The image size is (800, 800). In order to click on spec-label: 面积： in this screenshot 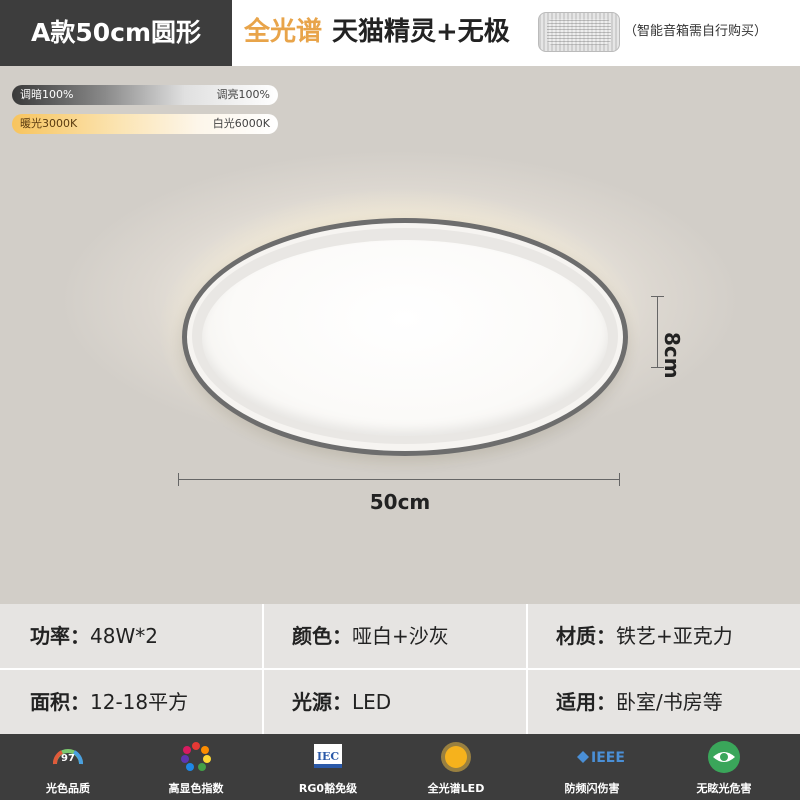, I will do `click(60, 702)`.